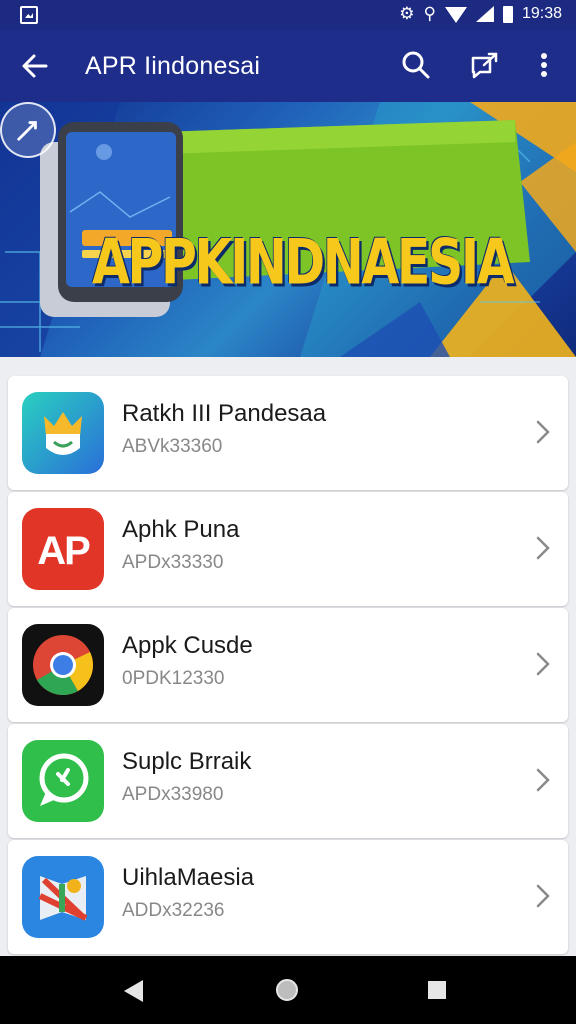 The width and height of the screenshot is (576, 1024). I want to click on gallery-icon, so click(29, 15).